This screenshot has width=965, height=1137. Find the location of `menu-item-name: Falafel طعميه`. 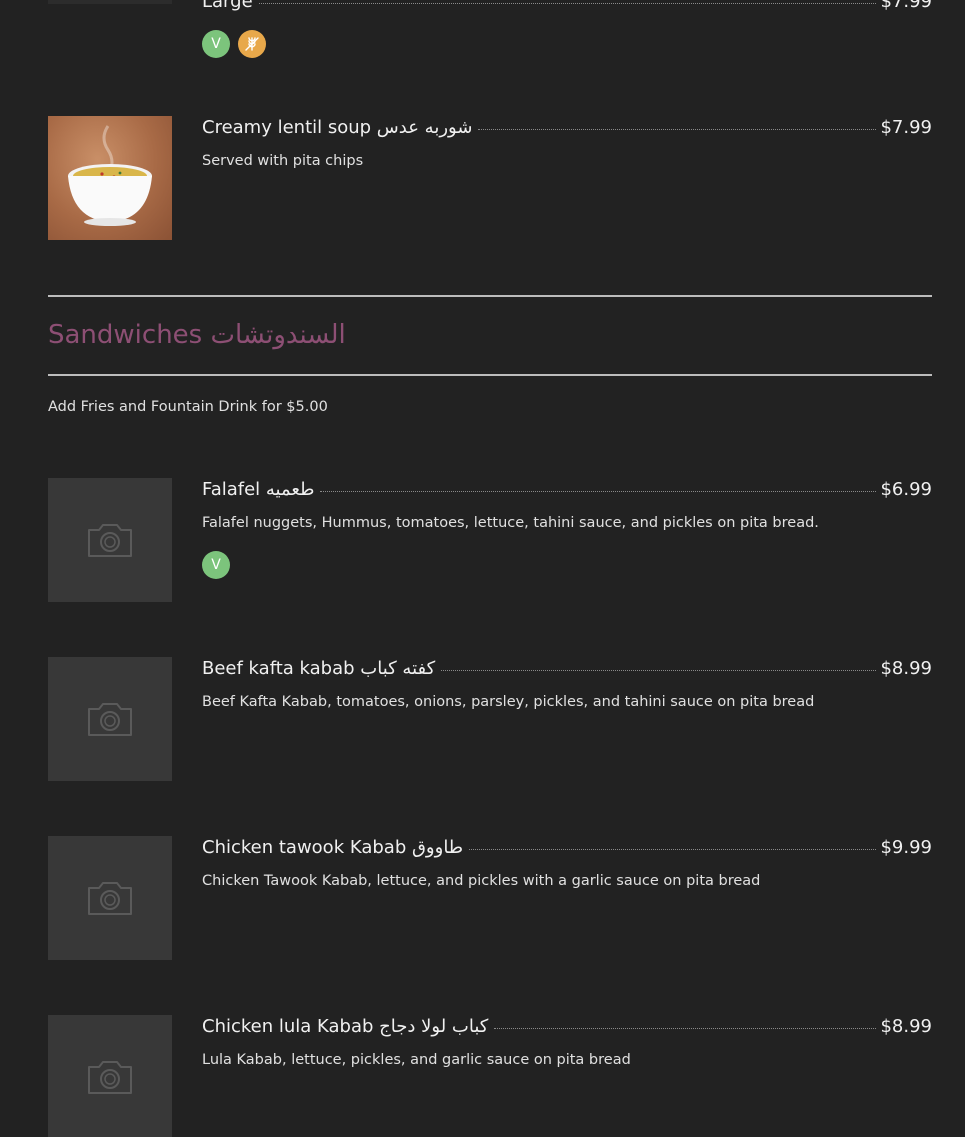

menu-item-name: Falafel طعميه is located at coordinates (258, 489).